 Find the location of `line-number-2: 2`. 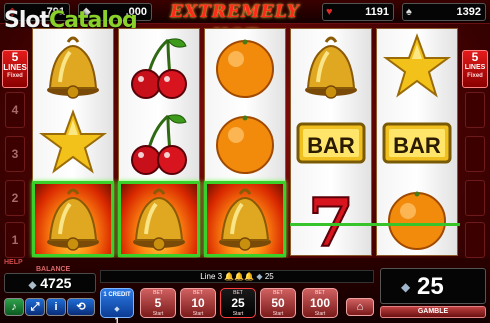

line-number-2: 2 is located at coordinates (15, 198).